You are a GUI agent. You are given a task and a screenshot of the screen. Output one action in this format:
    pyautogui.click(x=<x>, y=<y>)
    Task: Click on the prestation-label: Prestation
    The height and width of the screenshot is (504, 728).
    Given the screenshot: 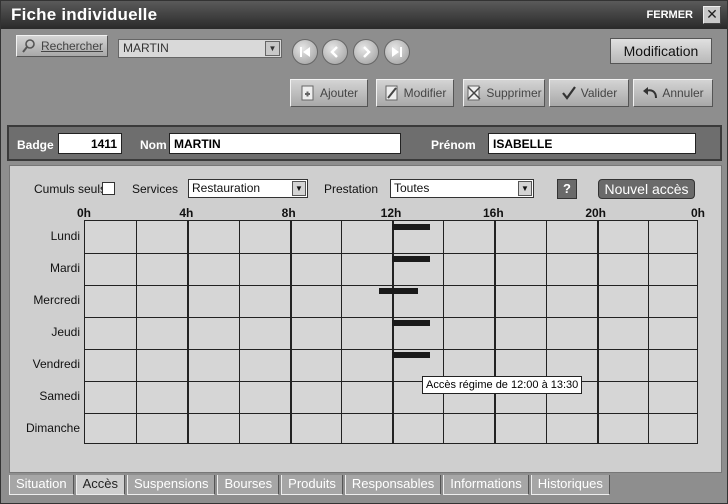 What is the action you would take?
    pyautogui.click(x=351, y=189)
    